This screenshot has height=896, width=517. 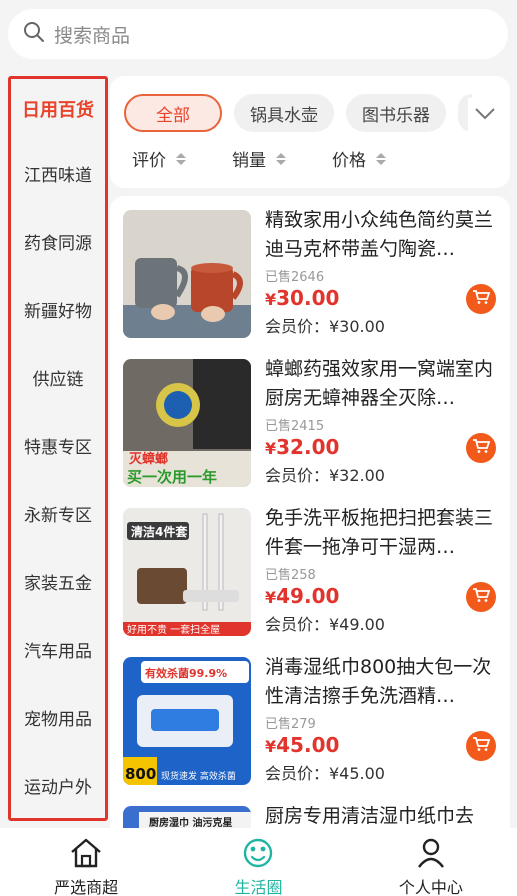 What do you see at coordinates (325, 326) in the screenshot?
I see `member-price: 会员价：¥30.00` at bounding box center [325, 326].